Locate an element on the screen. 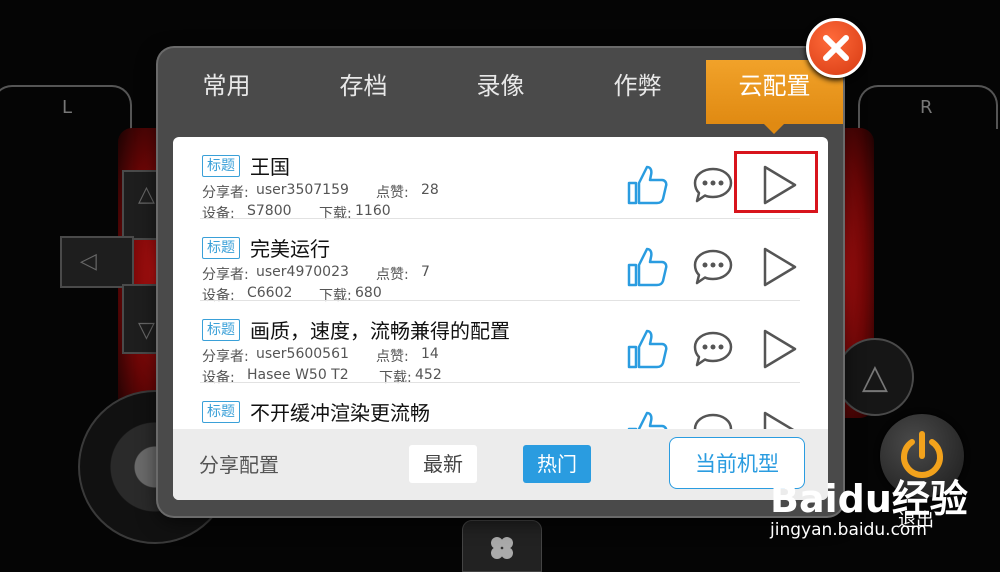  clover-menu-icon is located at coordinates (502, 548).